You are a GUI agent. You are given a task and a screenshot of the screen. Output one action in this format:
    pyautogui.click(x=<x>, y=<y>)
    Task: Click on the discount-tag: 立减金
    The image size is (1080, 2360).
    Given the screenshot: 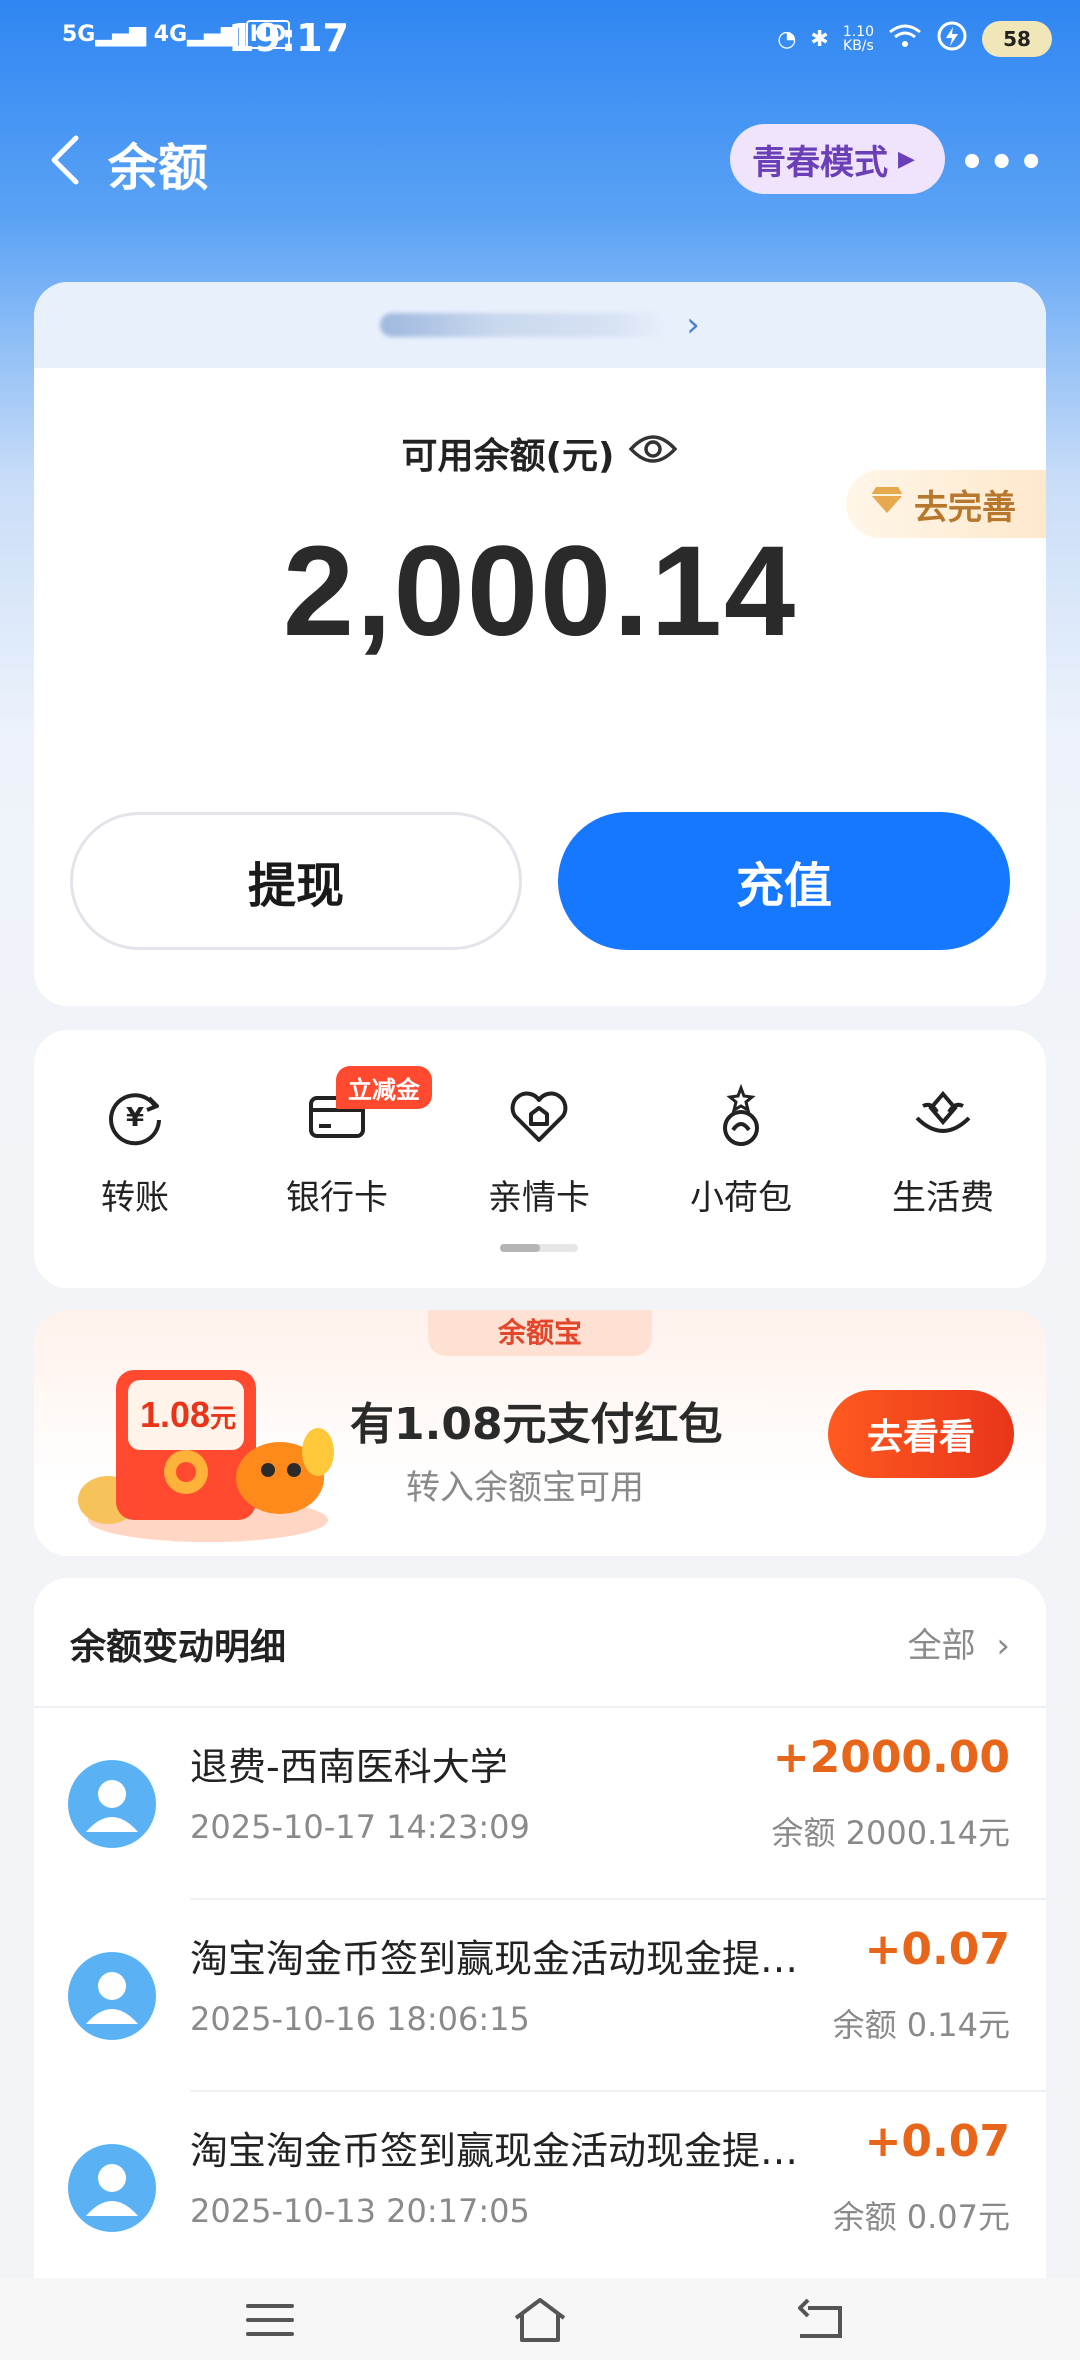 What is the action you would take?
    pyautogui.click(x=384, y=1087)
    